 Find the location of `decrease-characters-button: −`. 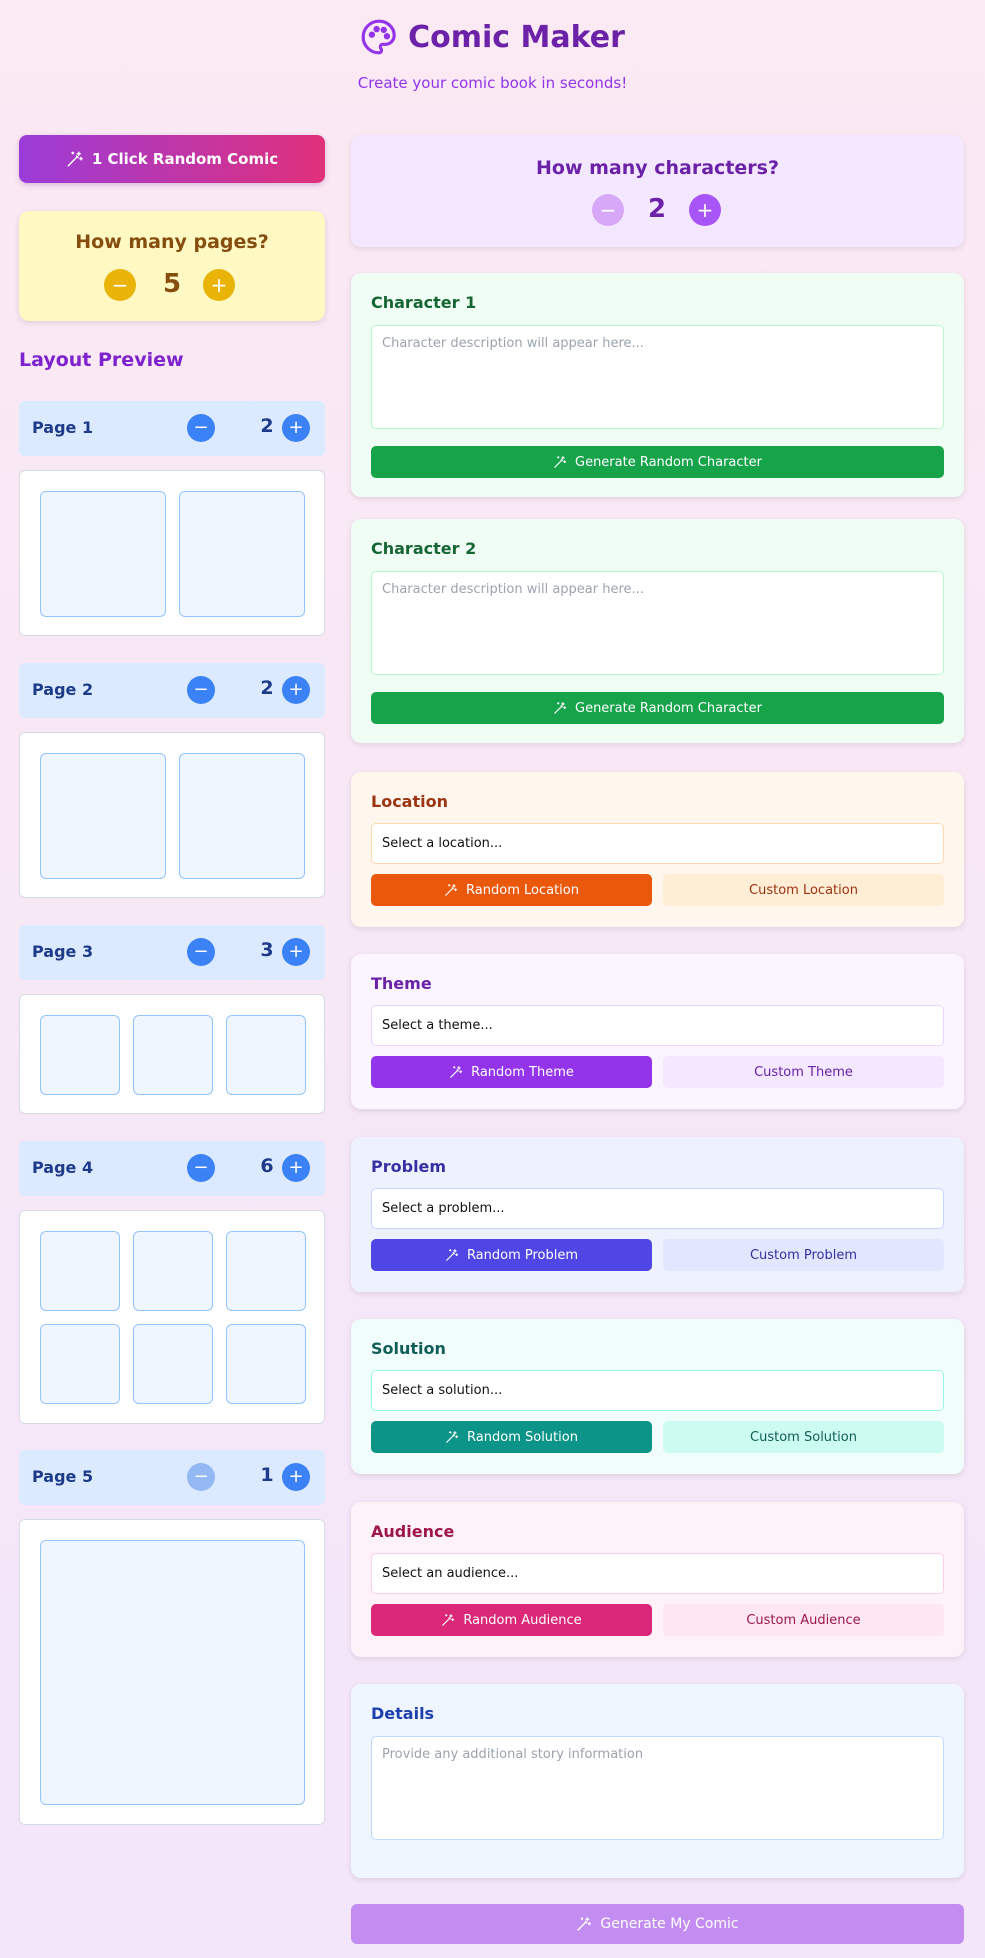

decrease-characters-button: − is located at coordinates (608, 210).